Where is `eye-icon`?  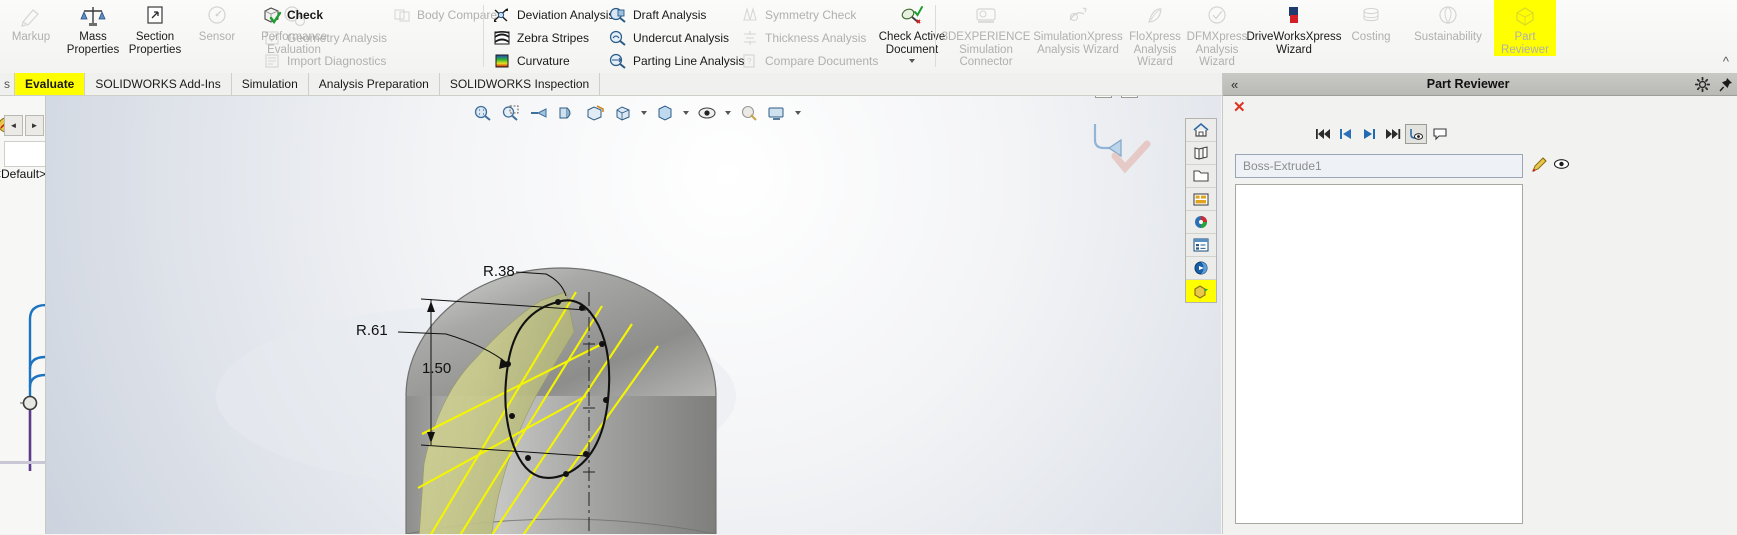 eye-icon is located at coordinates (1561, 165).